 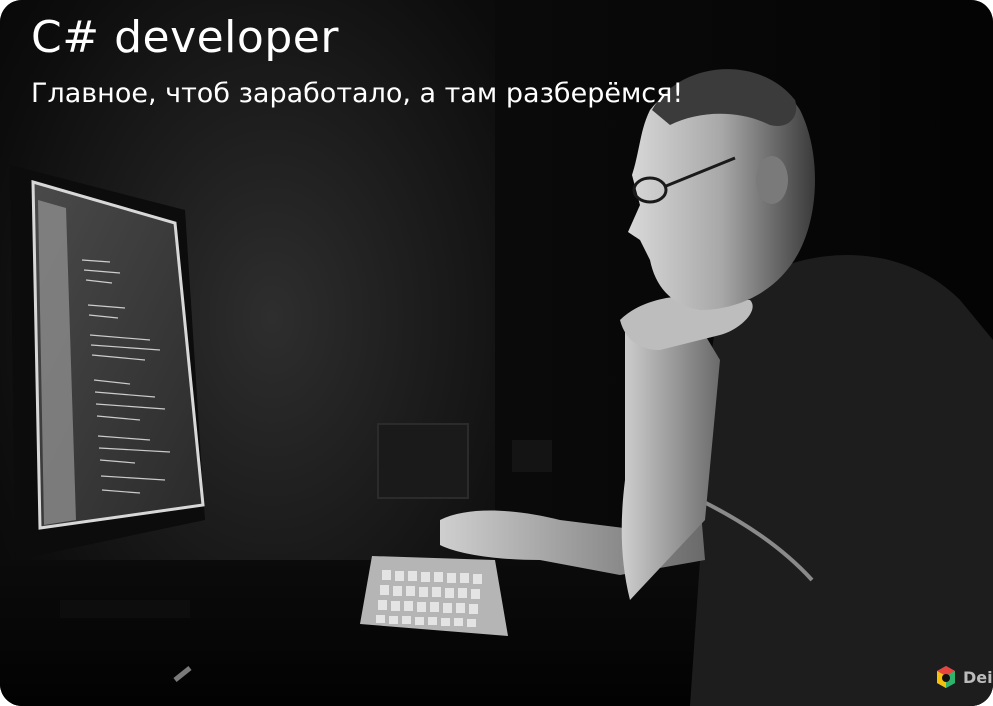 What do you see at coordinates (107, 391) in the screenshot?
I see `main-monitor` at bounding box center [107, 391].